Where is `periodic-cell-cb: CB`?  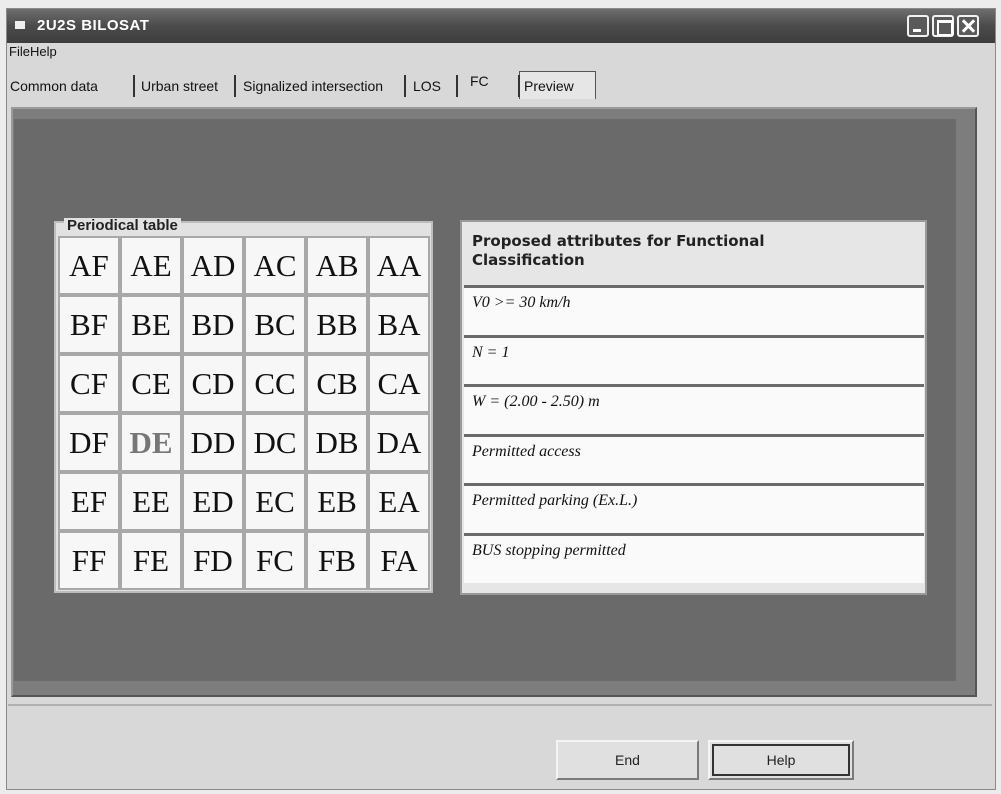
periodic-cell-cb: CB is located at coordinates (337, 383).